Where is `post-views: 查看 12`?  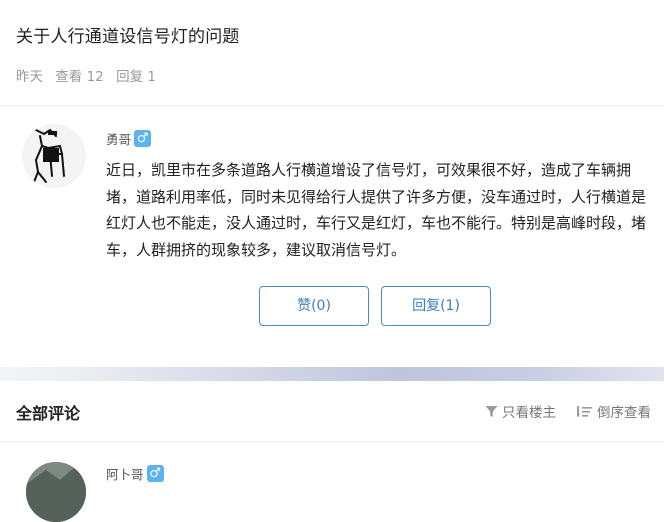 post-views: 查看 12 is located at coordinates (79, 77).